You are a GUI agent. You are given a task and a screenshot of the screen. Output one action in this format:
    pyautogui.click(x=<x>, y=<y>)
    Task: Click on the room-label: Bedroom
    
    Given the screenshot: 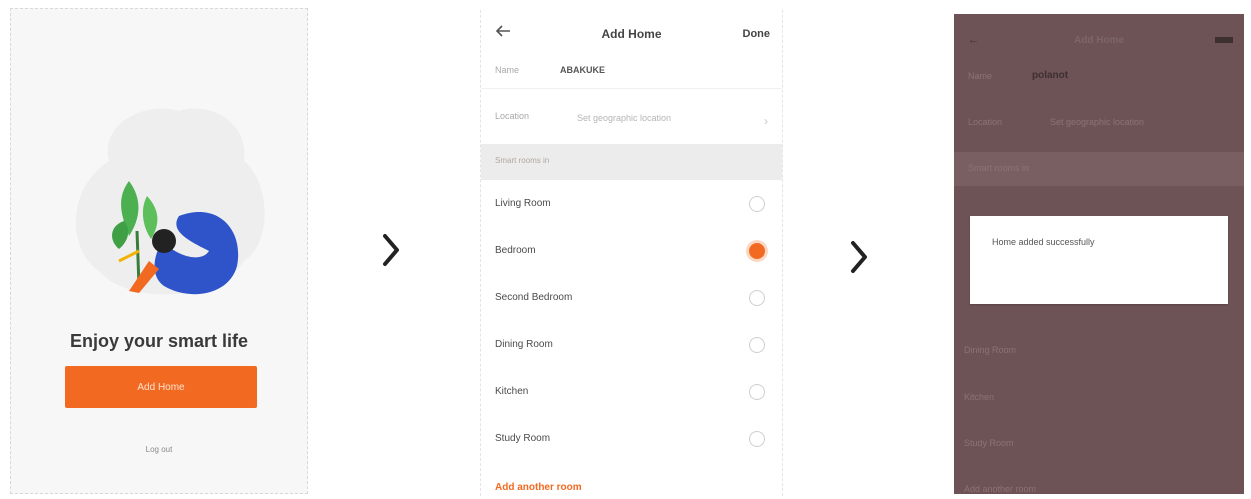 What is the action you would take?
    pyautogui.click(x=515, y=250)
    